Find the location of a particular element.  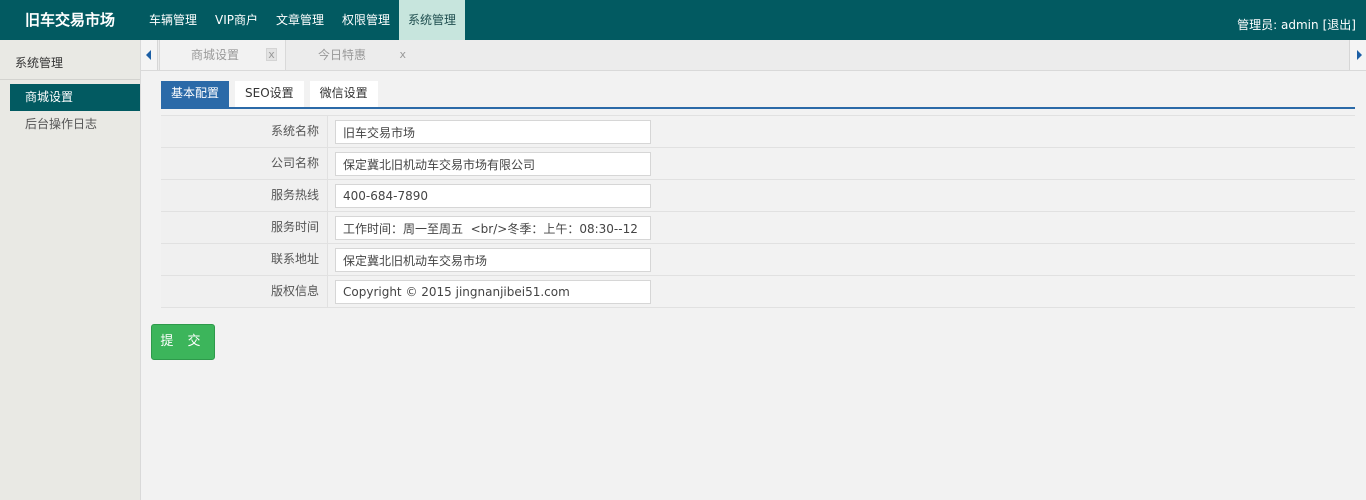

config-tabs: 基本配置 SEO设置 微信设置 is located at coordinates (758, 95).